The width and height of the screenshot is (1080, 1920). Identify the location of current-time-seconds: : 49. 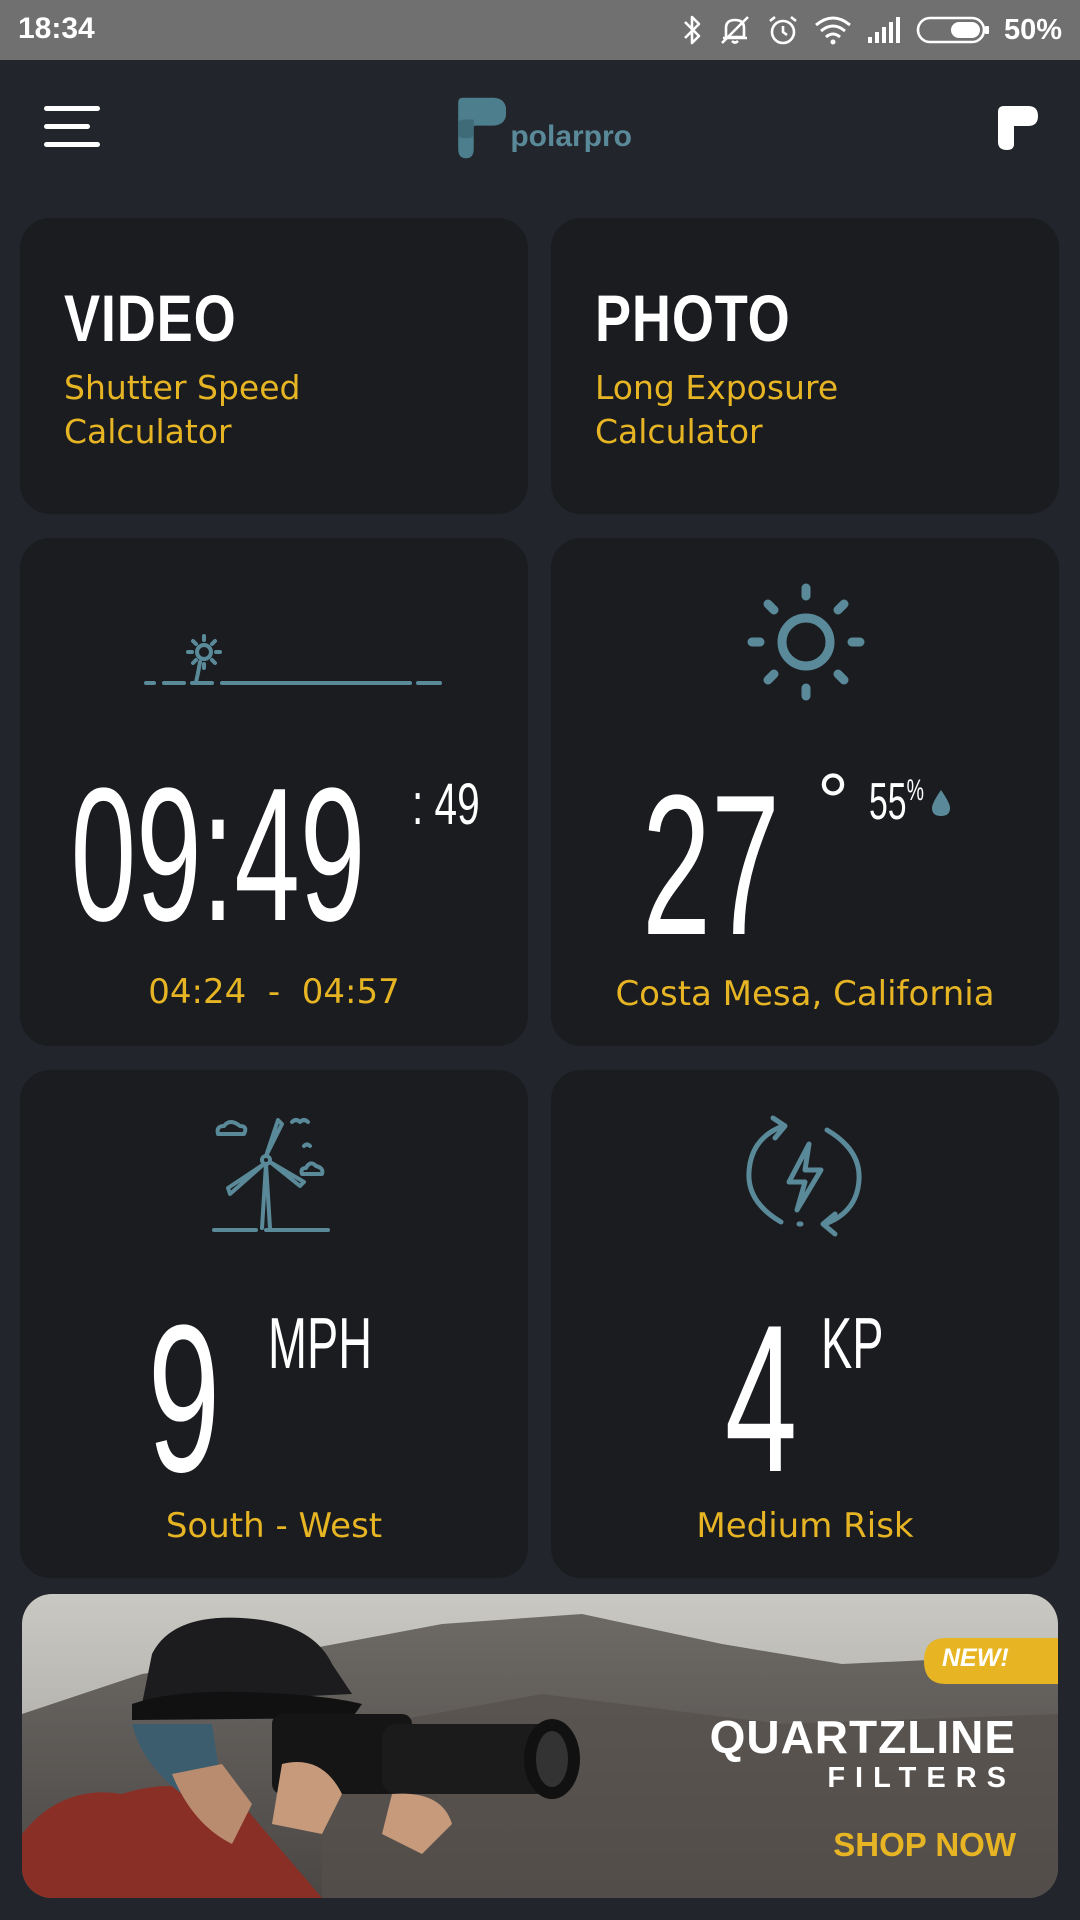
(446, 804).